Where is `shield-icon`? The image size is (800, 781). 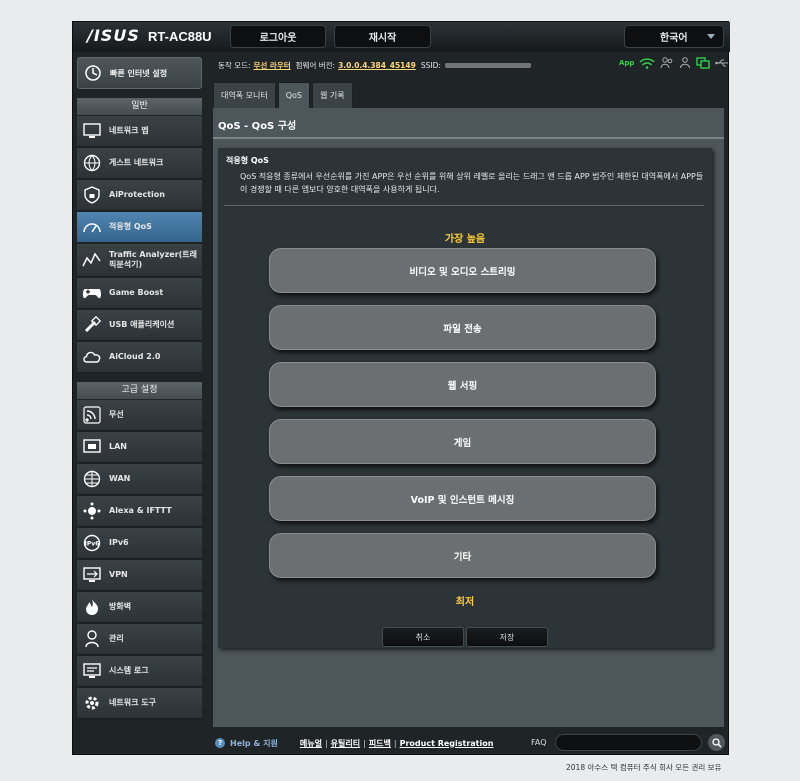
shield-icon is located at coordinates (92, 195).